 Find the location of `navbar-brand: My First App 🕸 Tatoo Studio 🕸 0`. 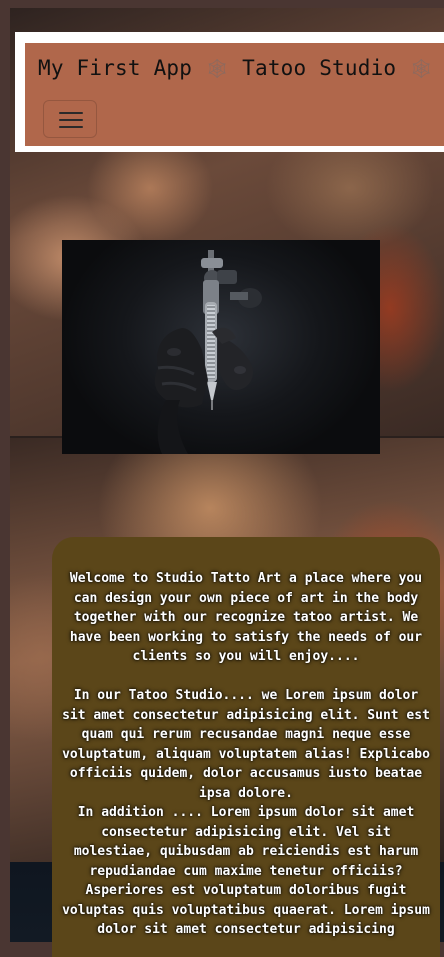

navbar-brand: My First App 🕸 Tatoo Studio 🕸 0 is located at coordinates (241, 68).